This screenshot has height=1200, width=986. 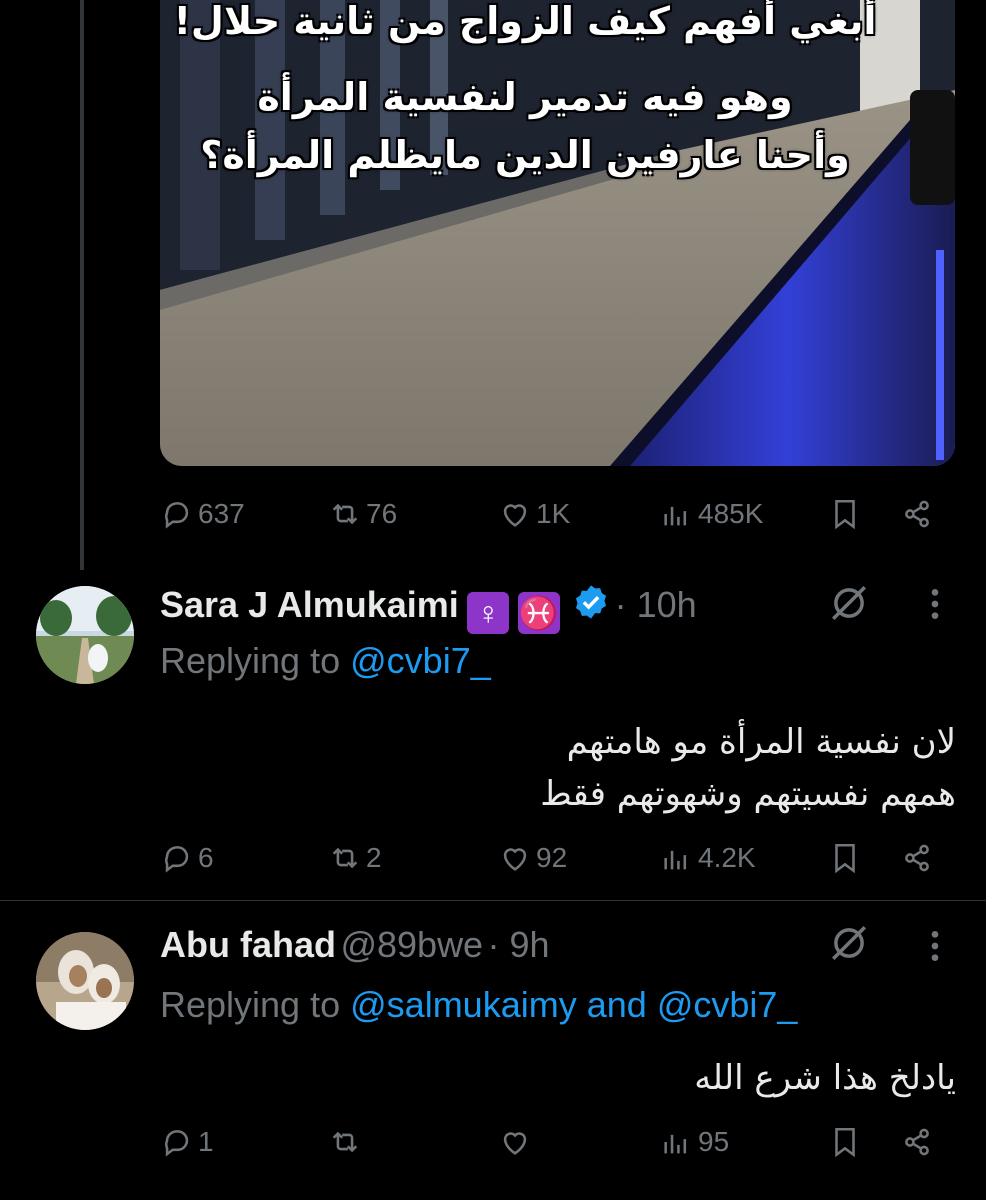 I want to click on reply-count: 6, so click(x=206, y=857).